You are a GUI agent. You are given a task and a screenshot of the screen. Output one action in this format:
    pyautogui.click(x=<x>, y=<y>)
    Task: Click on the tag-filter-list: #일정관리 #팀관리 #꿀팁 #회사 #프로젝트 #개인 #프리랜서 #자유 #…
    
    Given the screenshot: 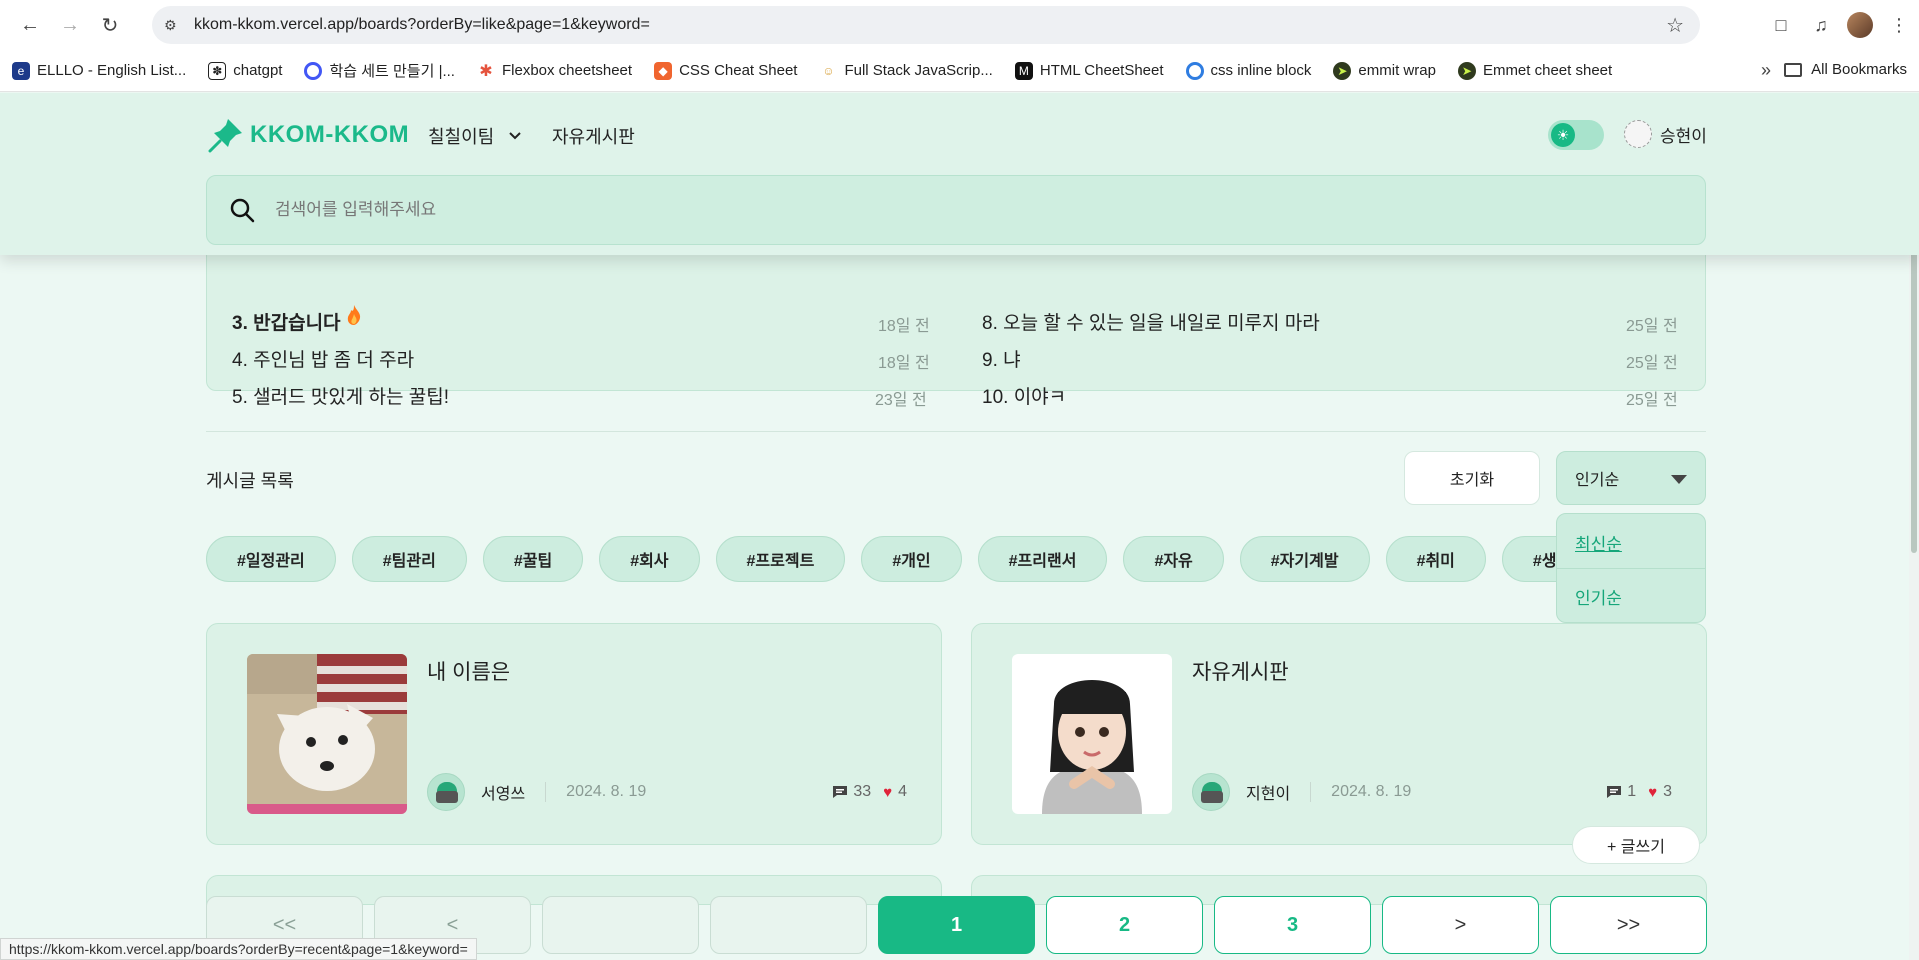 What is the action you would take?
    pyautogui.click(x=881, y=560)
    